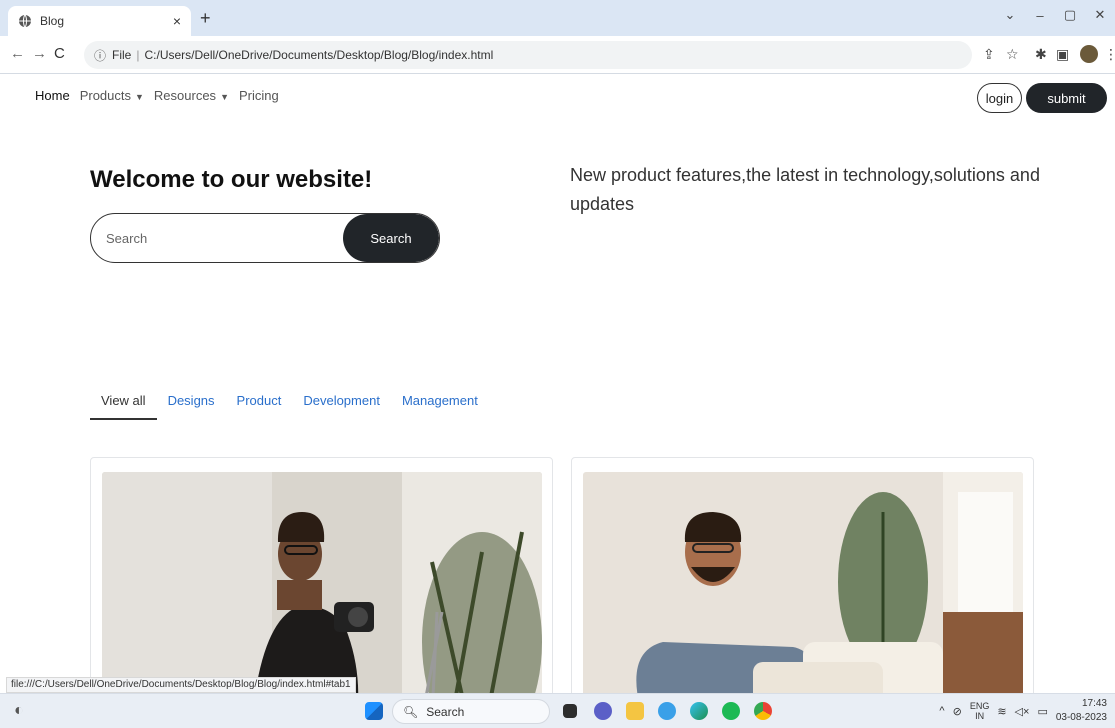  What do you see at coordinates (979, 706) in the screenshot?
I see `lang-code: ENG` at bounding box center [979, 706].